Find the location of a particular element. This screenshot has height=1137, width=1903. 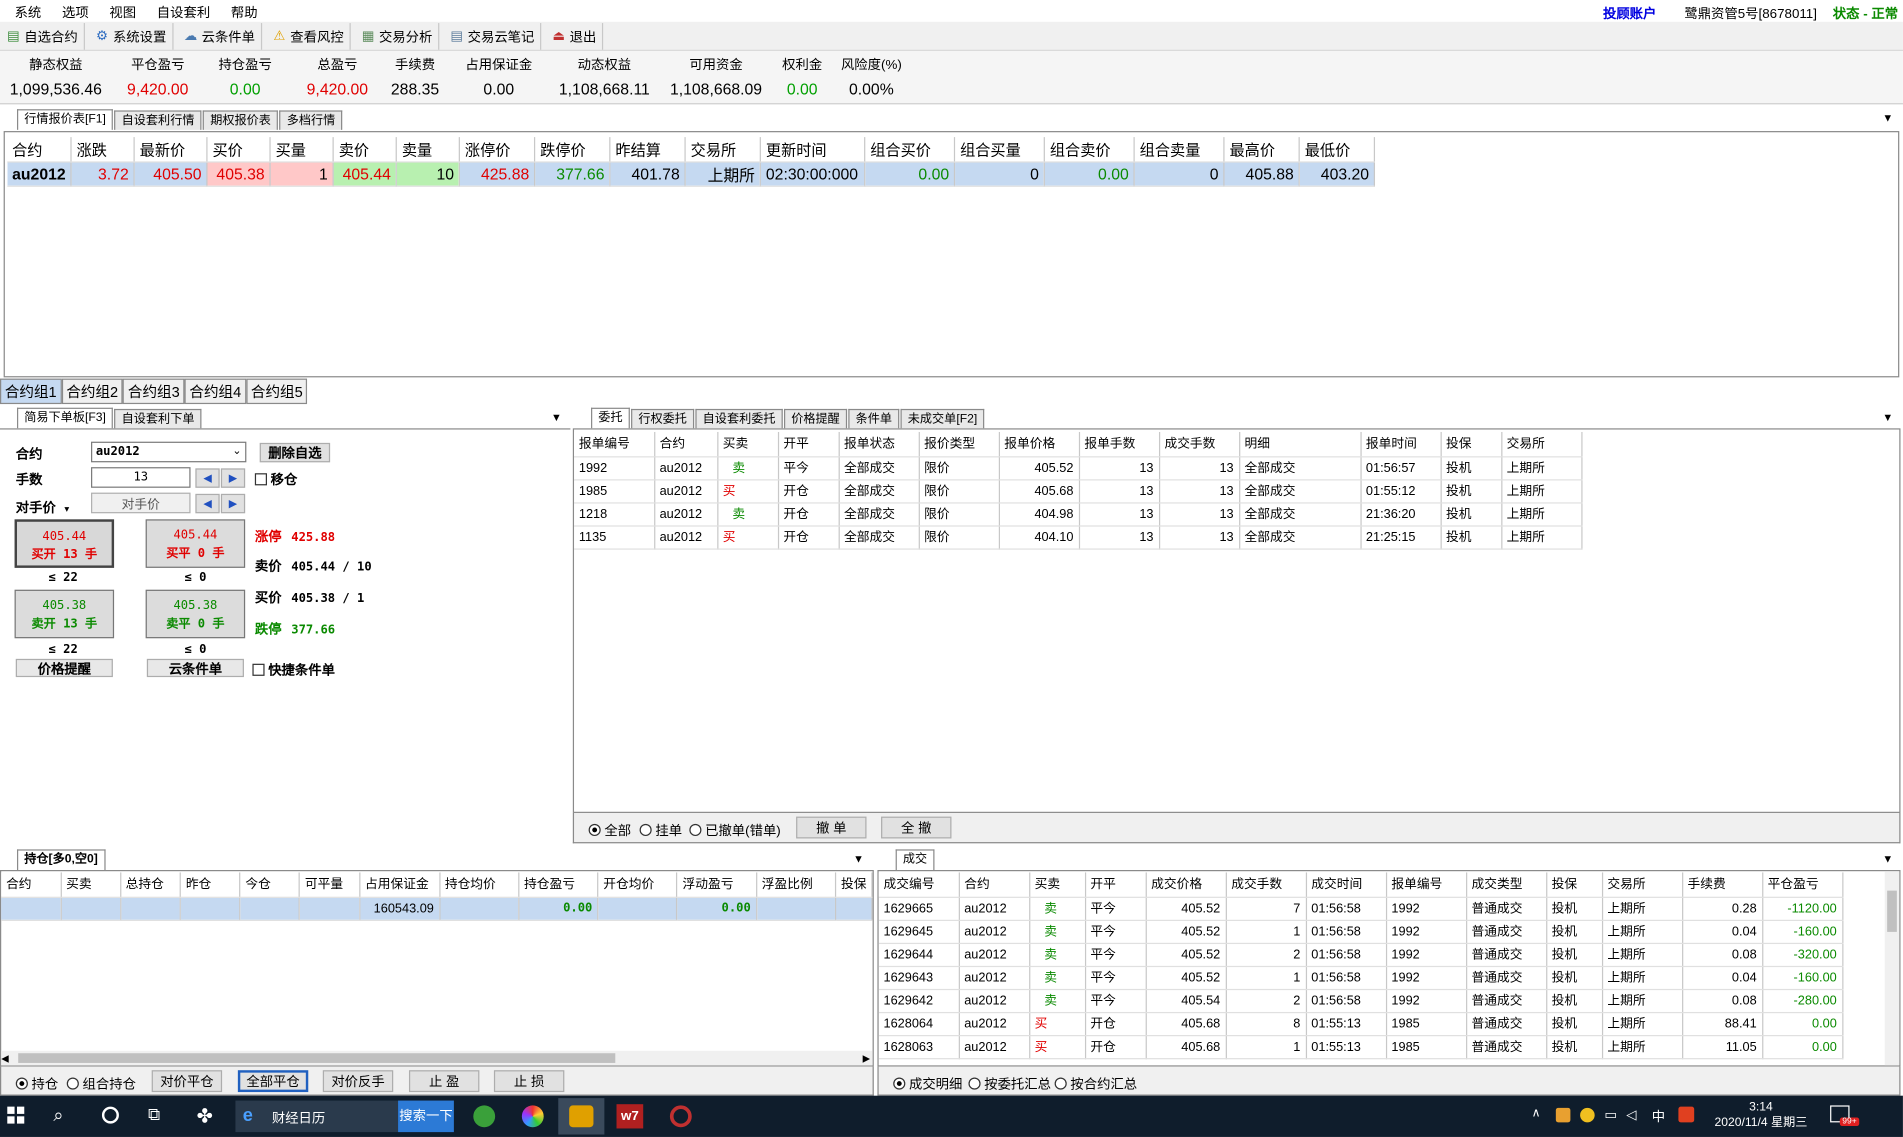

tab-custom-arb-quote: 自设套利行情 is located at coordinates (158, 120).